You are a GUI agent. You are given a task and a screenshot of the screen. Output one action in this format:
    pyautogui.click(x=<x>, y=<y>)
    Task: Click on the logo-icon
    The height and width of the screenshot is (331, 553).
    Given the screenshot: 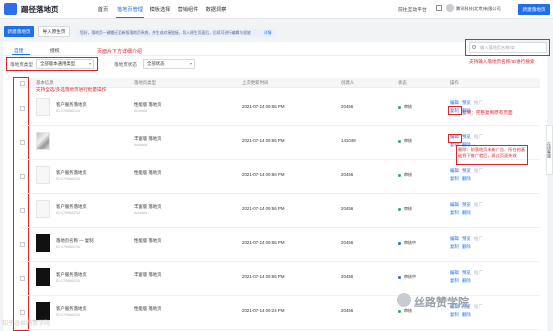 What is the action you would take?
    pyautogui.click(x=10, y=9)
    